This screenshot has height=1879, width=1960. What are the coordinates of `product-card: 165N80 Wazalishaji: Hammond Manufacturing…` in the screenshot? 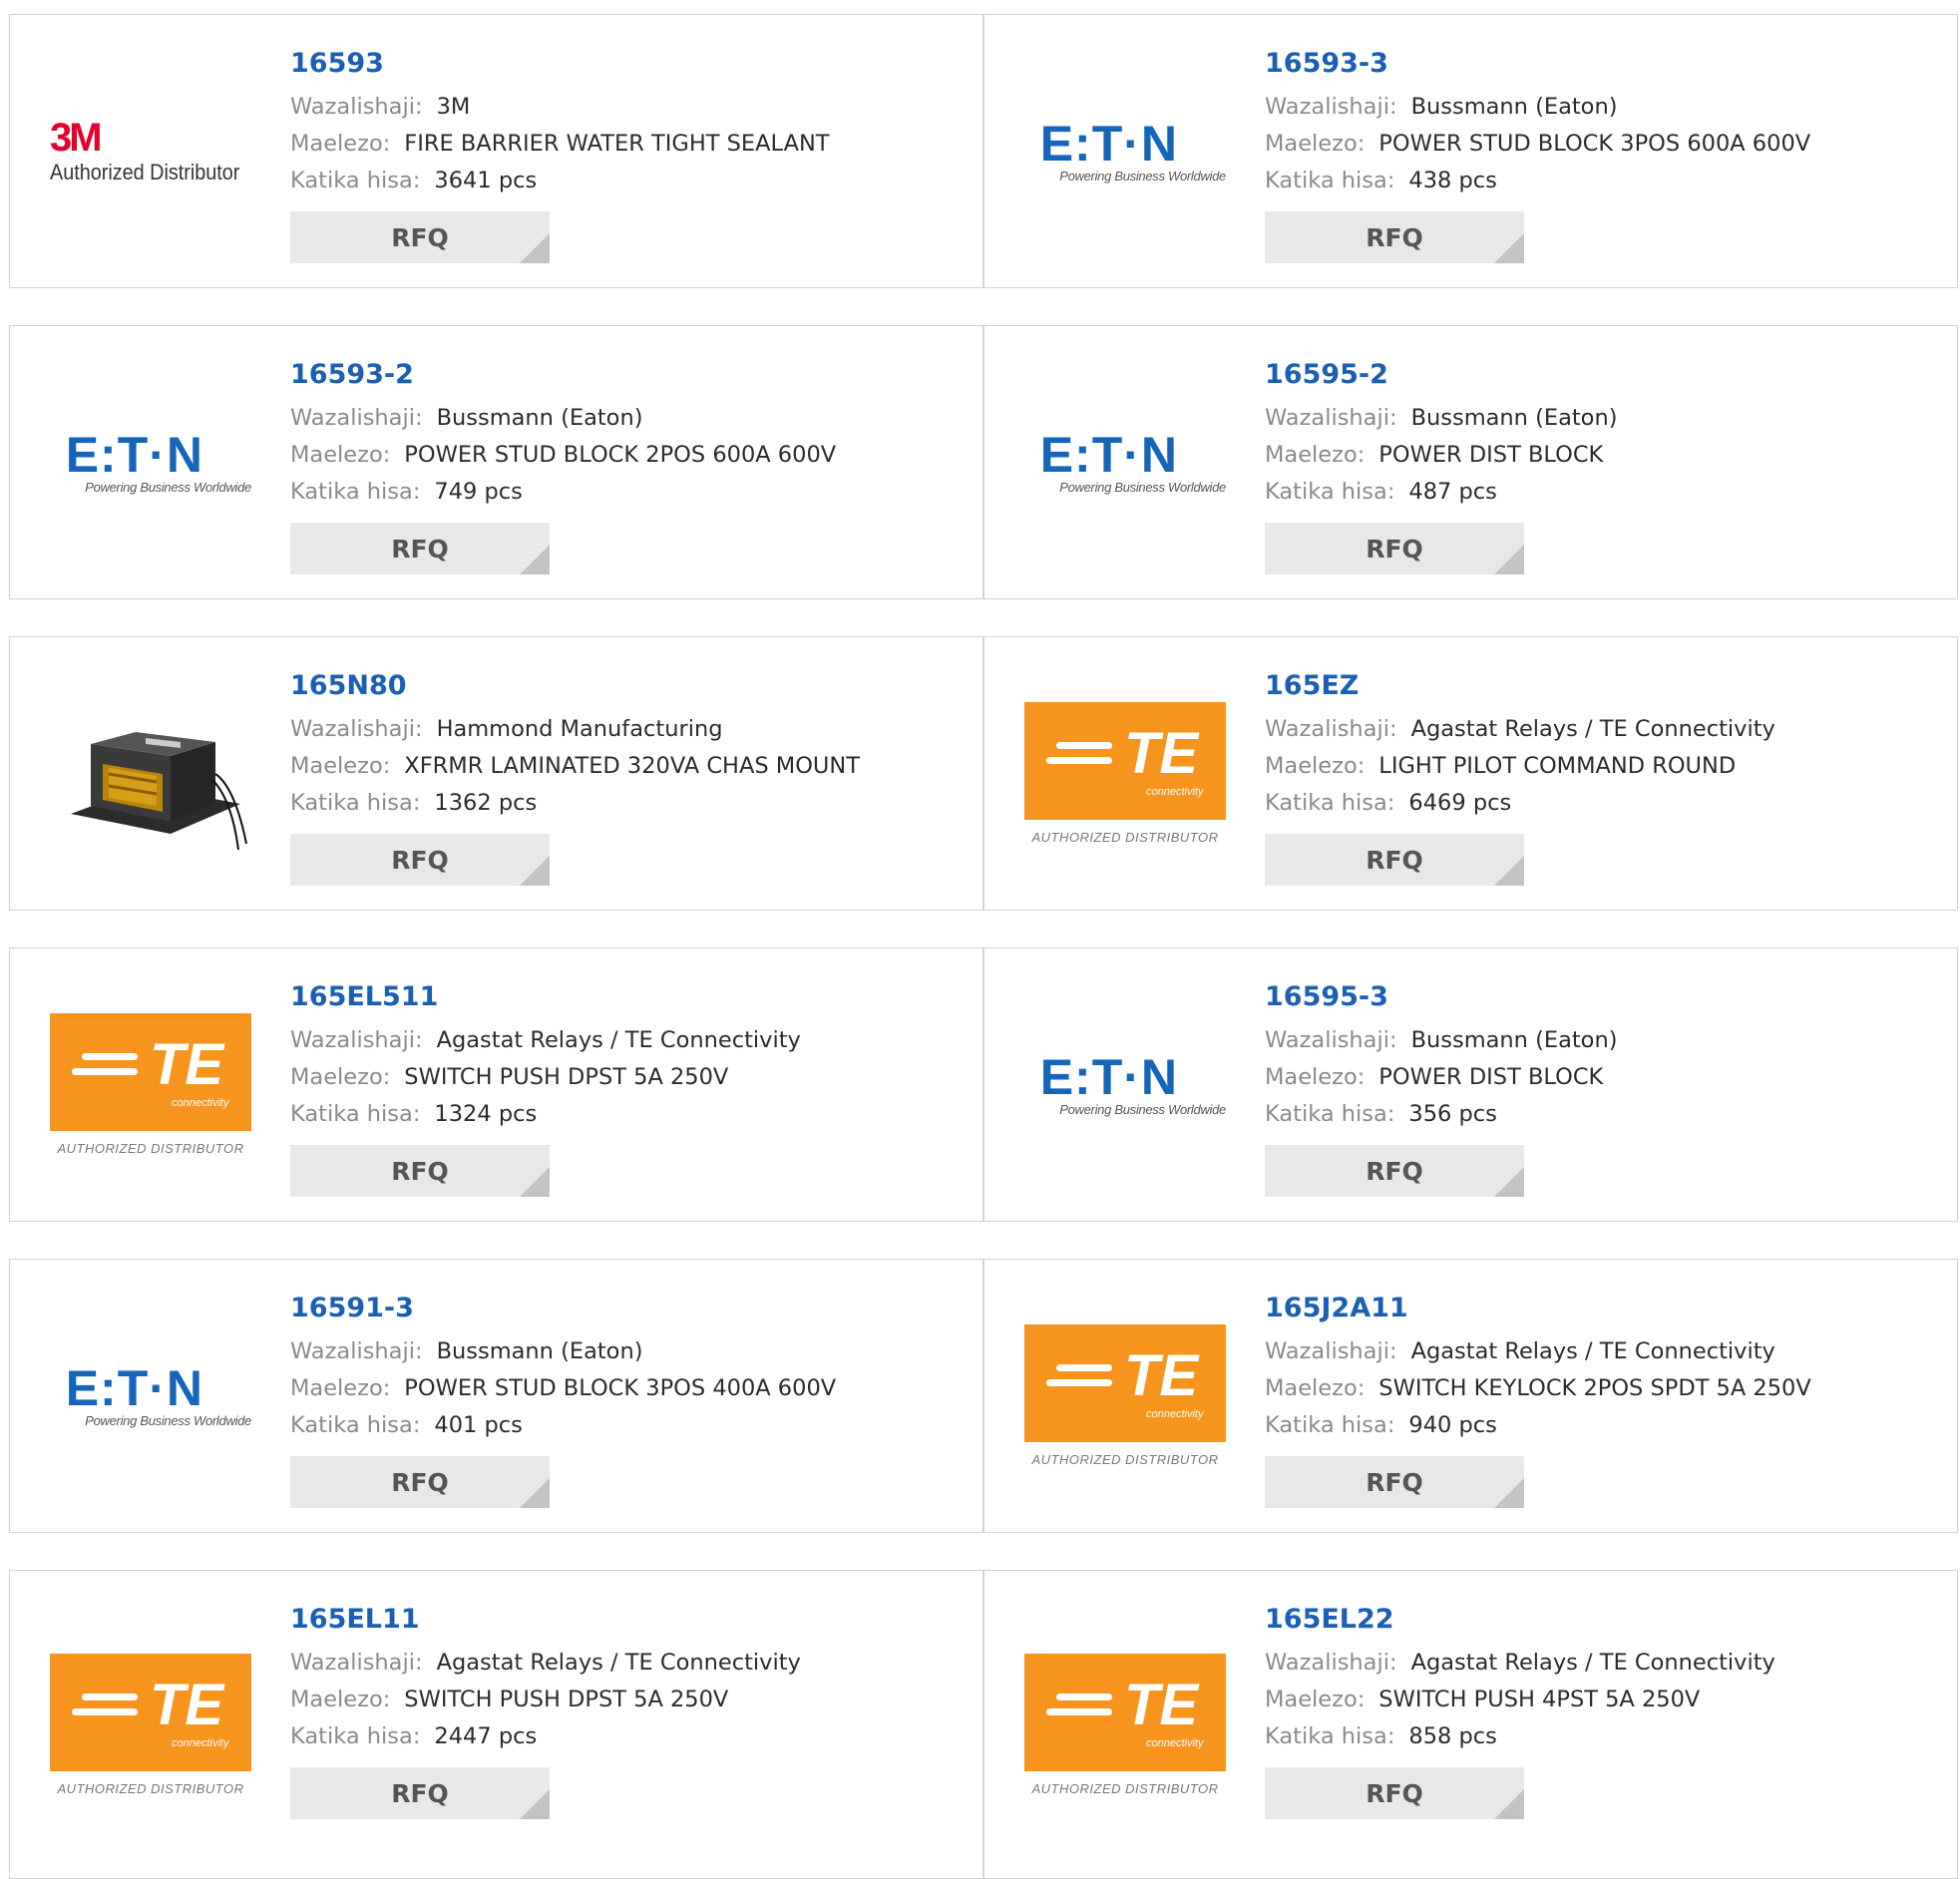 It's located at (496, 773).